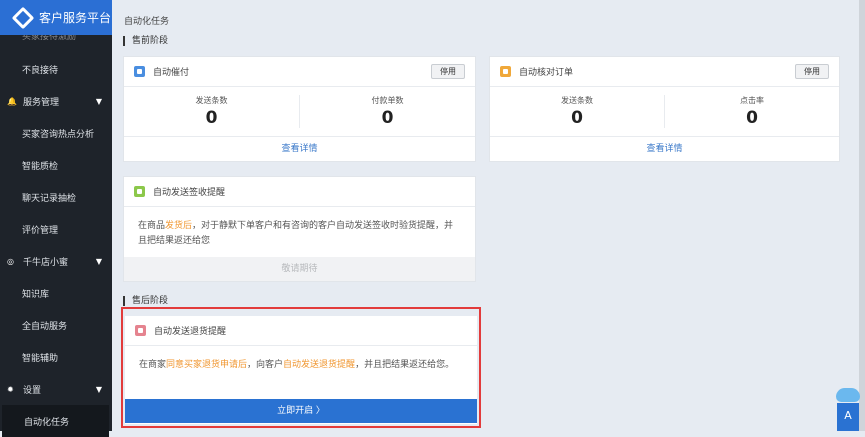 The height and width of the screenshot is (437, 865). Describe the element at coordinates (40, 166) in the screenshot. I see `sidebar-item-label: 智能质检` at that location.